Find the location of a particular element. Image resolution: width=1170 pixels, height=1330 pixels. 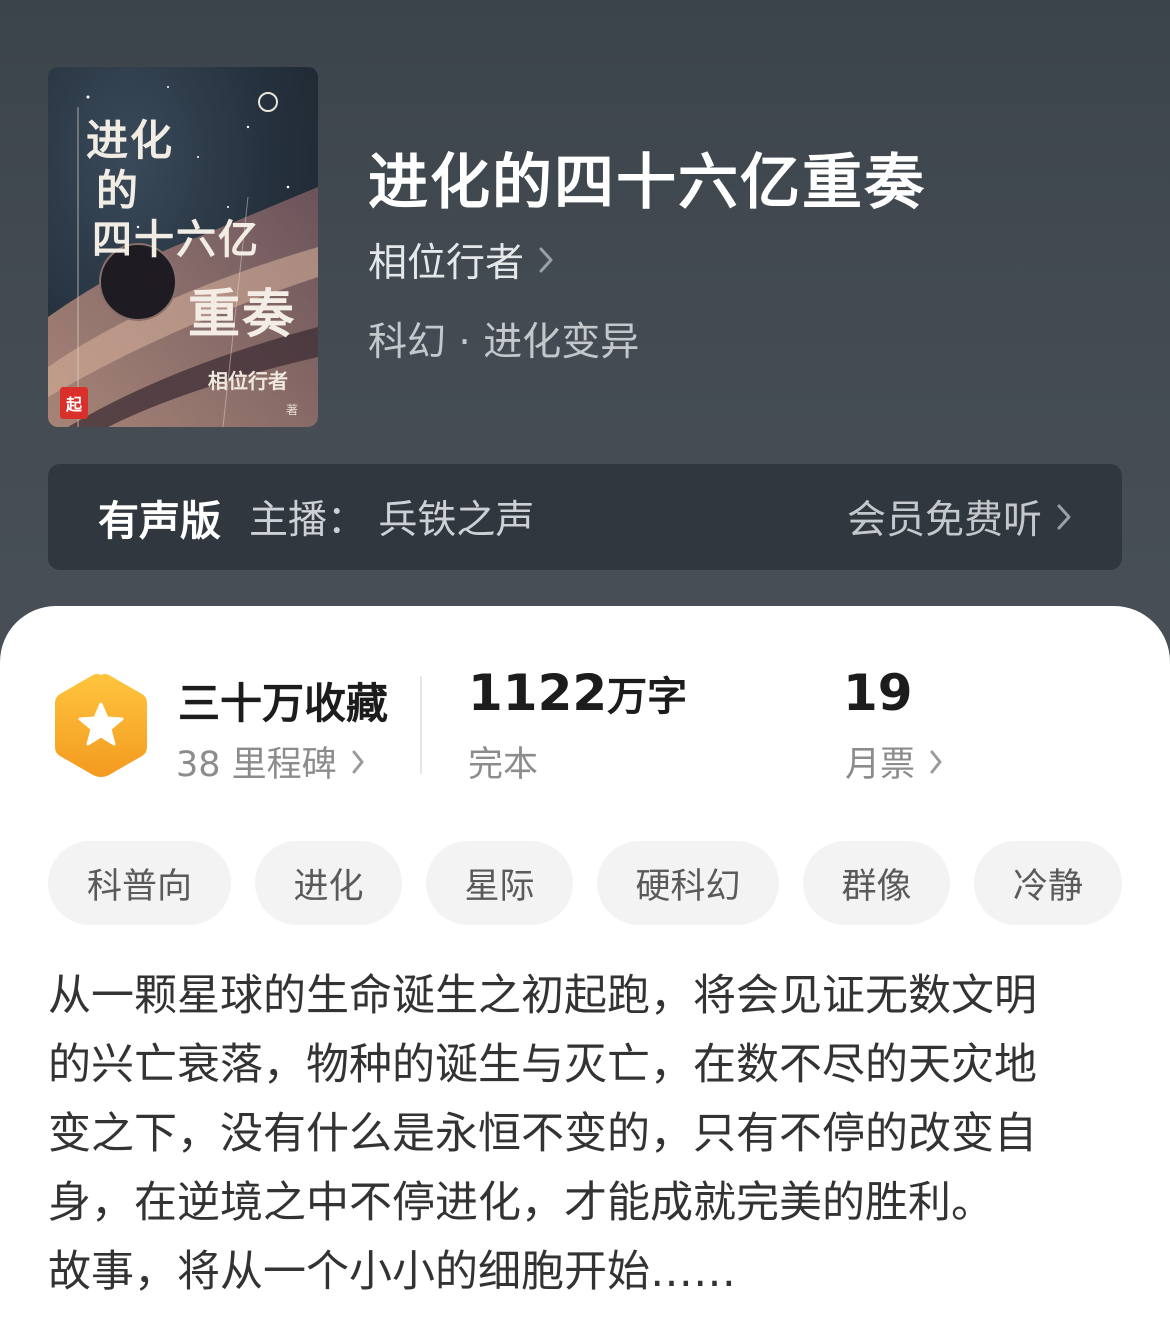

author-link: 相位行者 is located at coordinates (461, 260).